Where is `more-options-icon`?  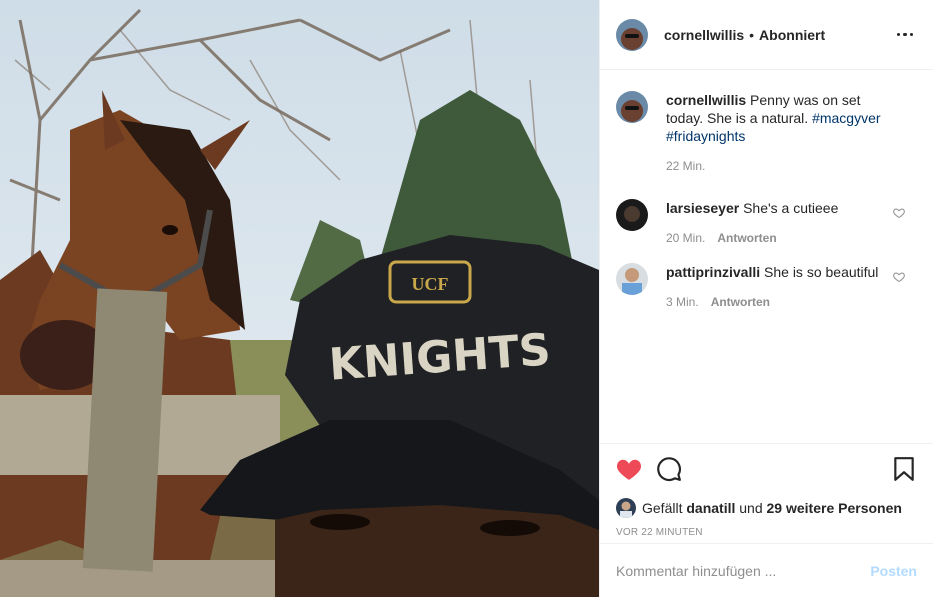
more-options-icon is located at coordinates (905, 35).